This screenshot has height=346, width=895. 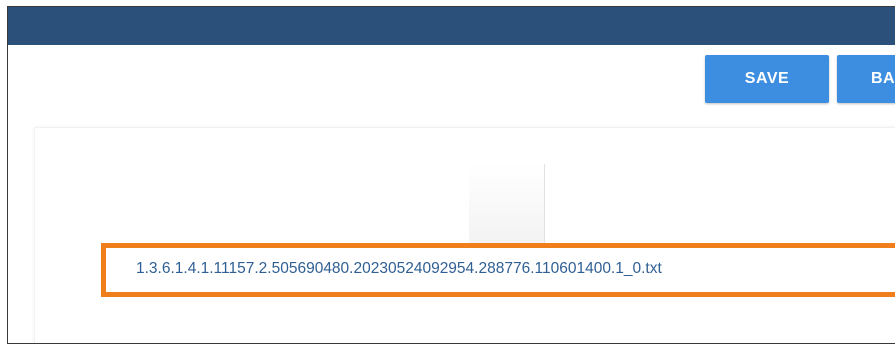 What do you see at coordinates (507, 206) in the screenshot?
I see `image-thumbnail` at bounding box center [507, 206].